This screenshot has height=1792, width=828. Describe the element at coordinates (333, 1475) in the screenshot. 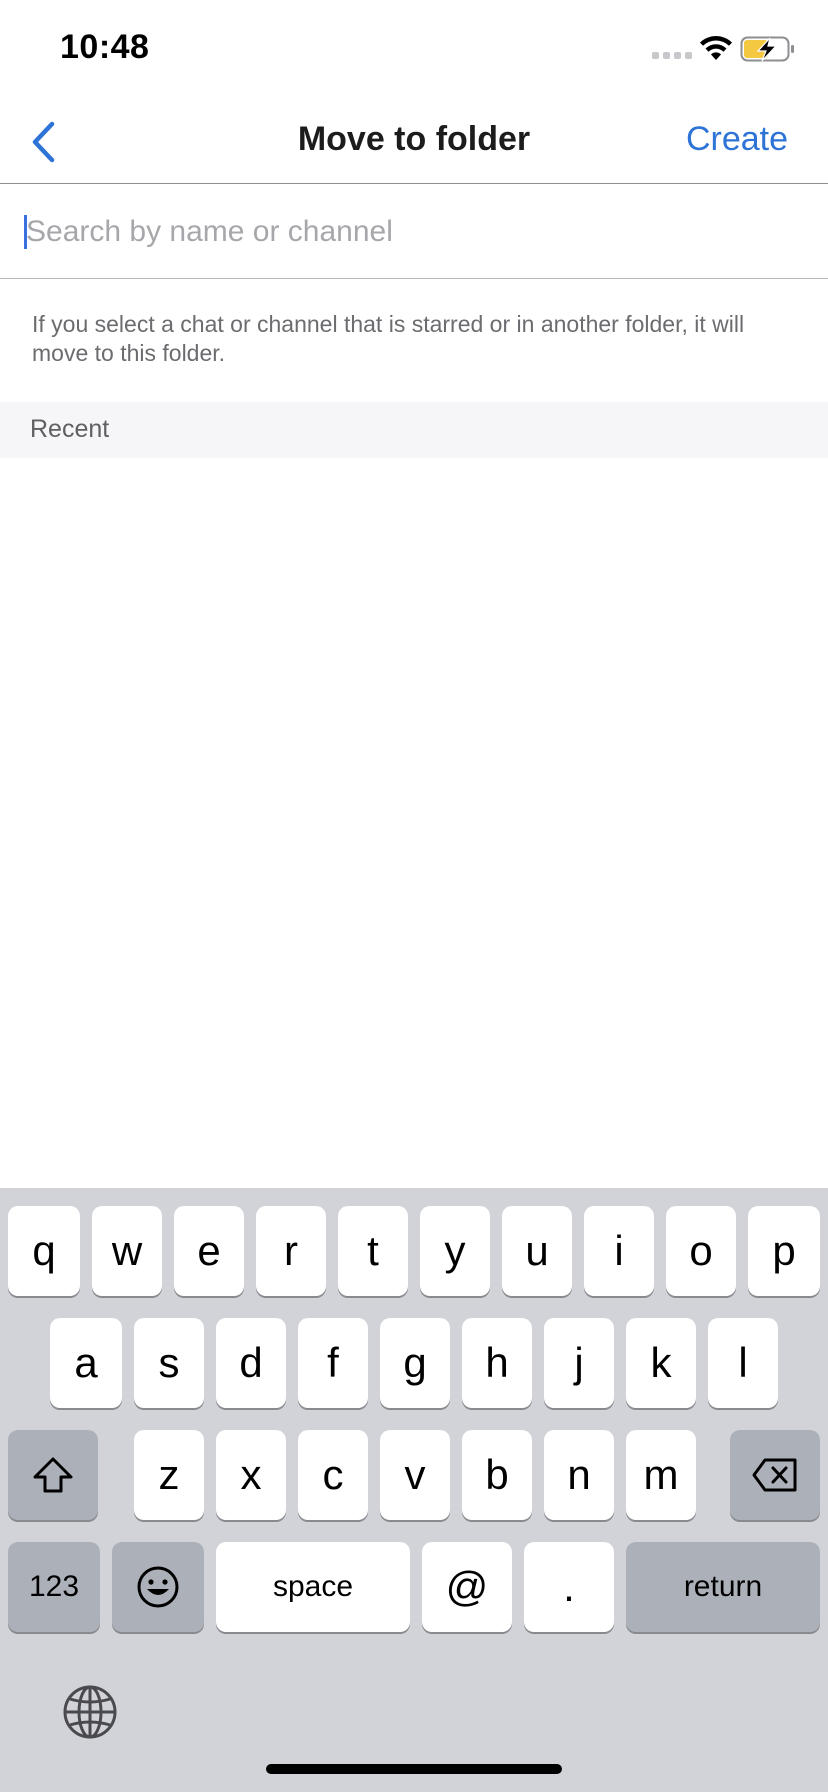

I see `key-c: c` at that location.